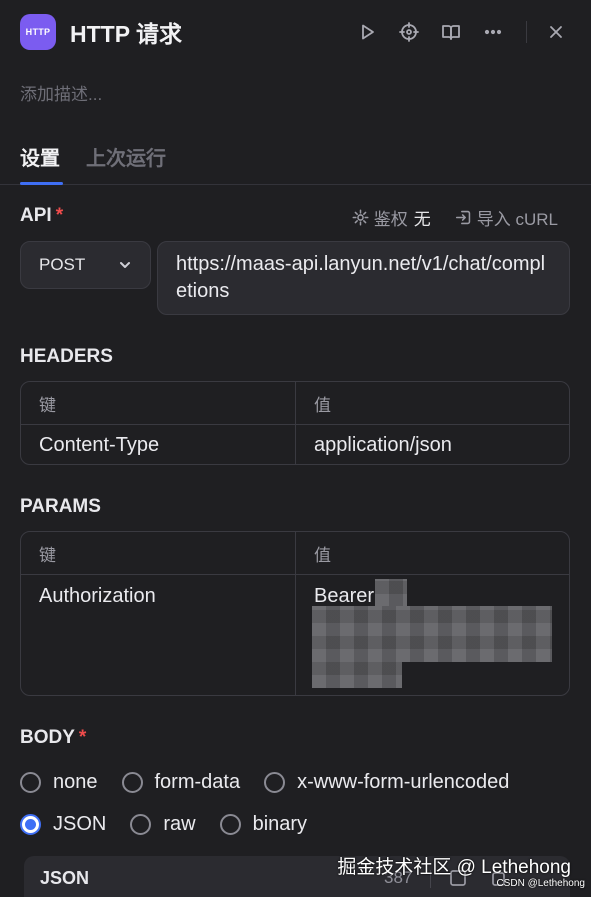 This screenshot has width=591, height=897. Describe the element at coordinates (158, 444) in the screenshot. I see `header-key-cell: Content-Type` at that location.